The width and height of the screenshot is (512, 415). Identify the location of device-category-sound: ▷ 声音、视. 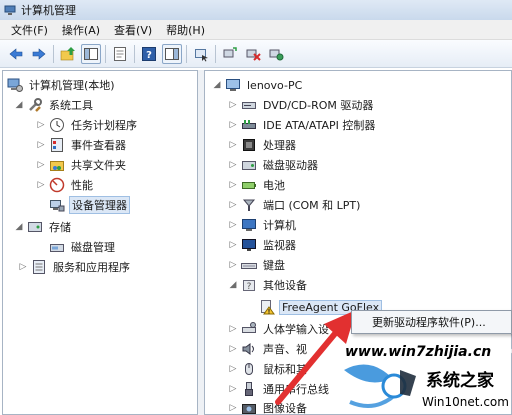
(268, 349).